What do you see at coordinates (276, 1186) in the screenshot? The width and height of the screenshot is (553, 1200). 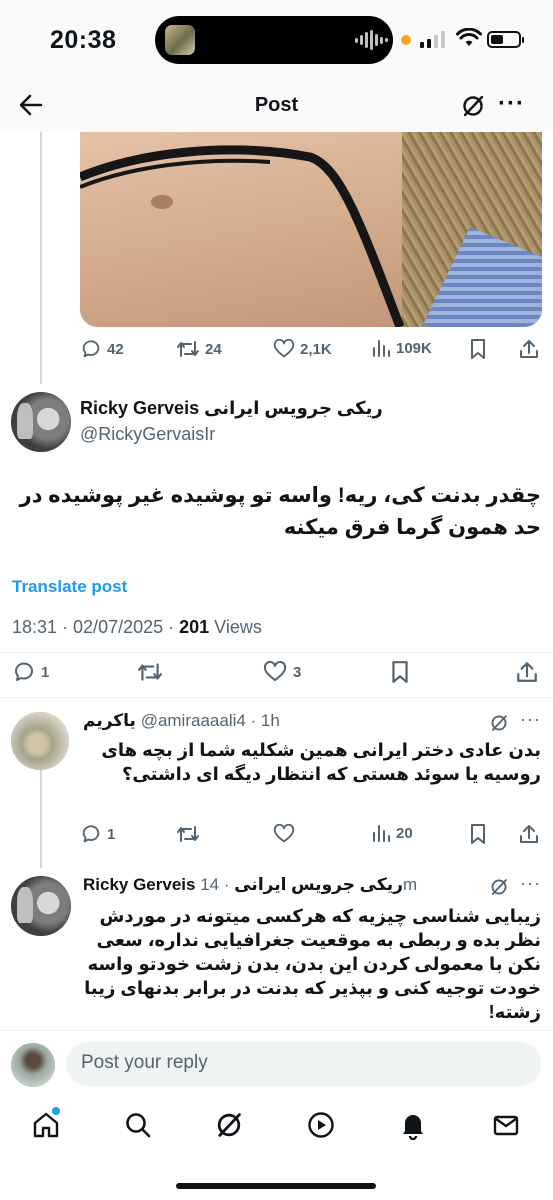 I see `home-indicator` at bounding box center [276, 1186].